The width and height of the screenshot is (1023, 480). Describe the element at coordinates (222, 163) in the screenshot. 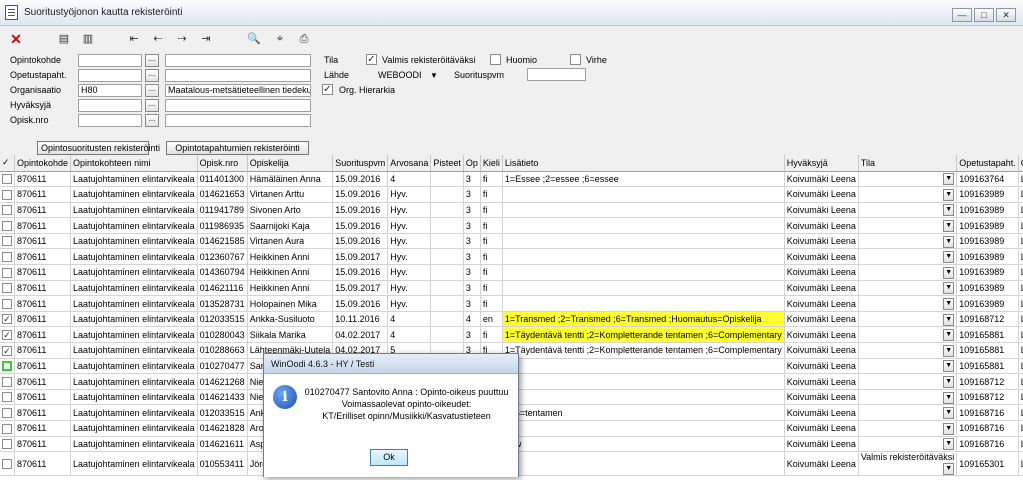

I see `column-header: Opisk.nro` at that location.